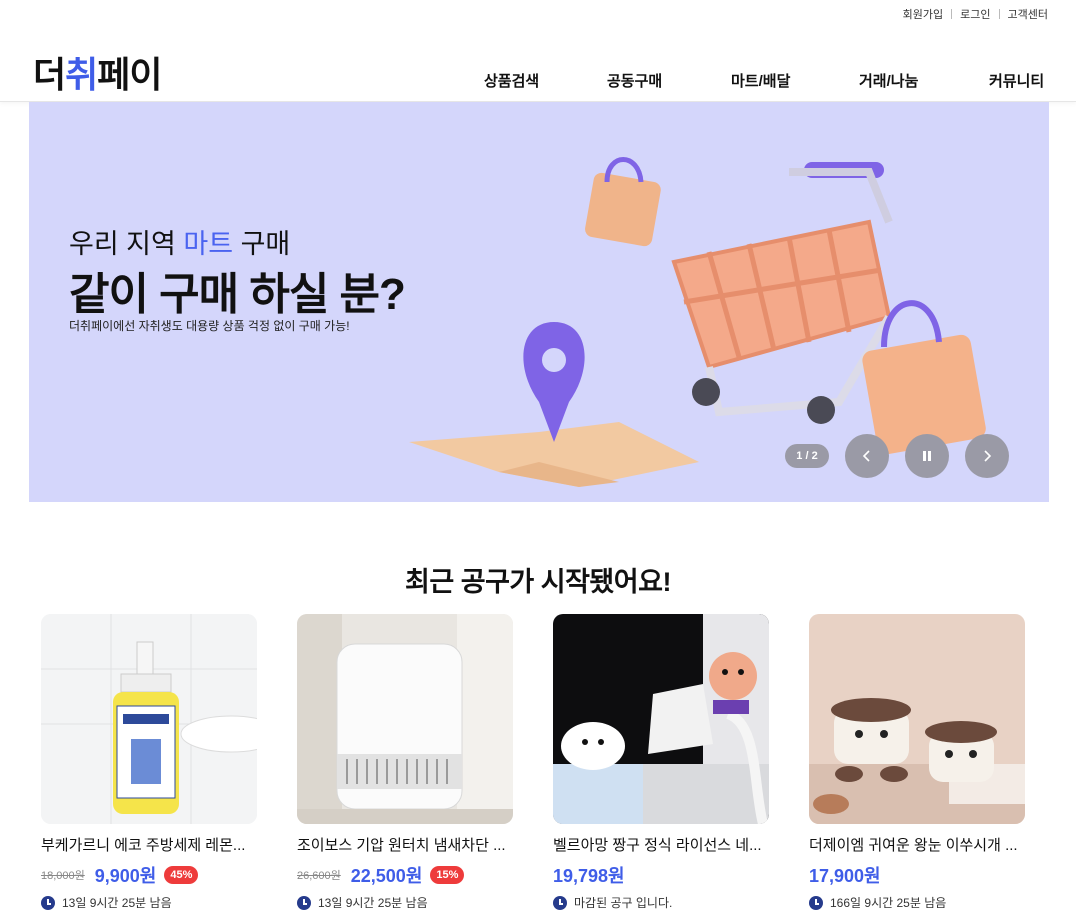 The image size is (1076, 920). Describe the element at coordinates (63, 876) in the screenshot. I see `original-price: 18,000원` at that location.